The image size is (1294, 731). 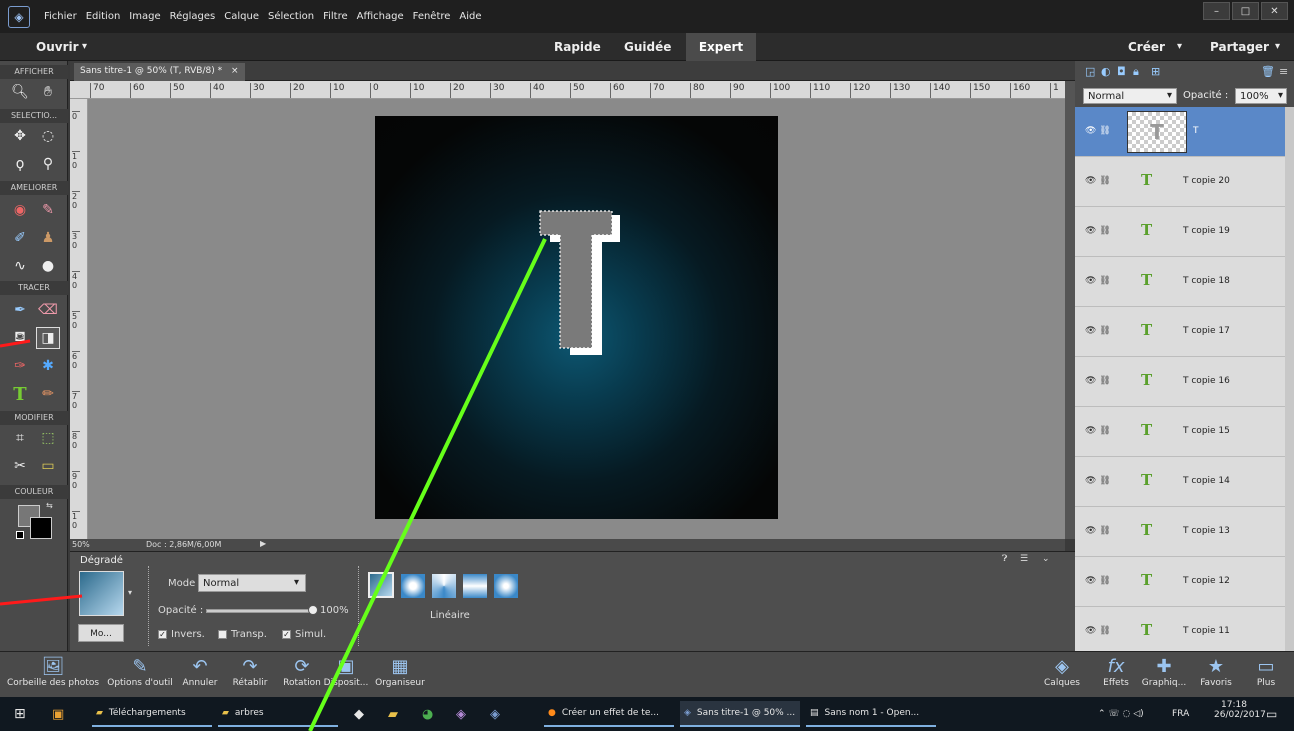 I want to click on green-drag-line, so click(x=427, y=484).